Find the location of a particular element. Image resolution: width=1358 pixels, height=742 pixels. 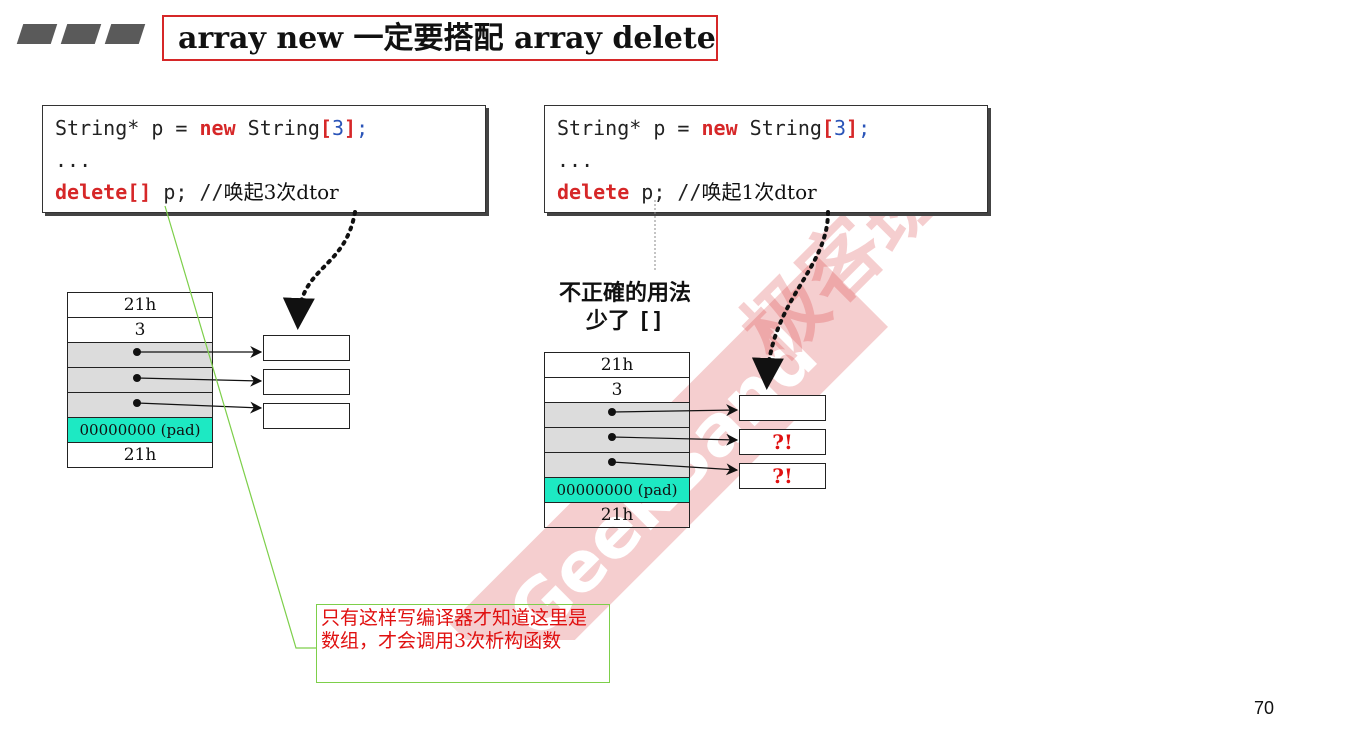

right-pointer-arrows is located at coordinates (673, 440).